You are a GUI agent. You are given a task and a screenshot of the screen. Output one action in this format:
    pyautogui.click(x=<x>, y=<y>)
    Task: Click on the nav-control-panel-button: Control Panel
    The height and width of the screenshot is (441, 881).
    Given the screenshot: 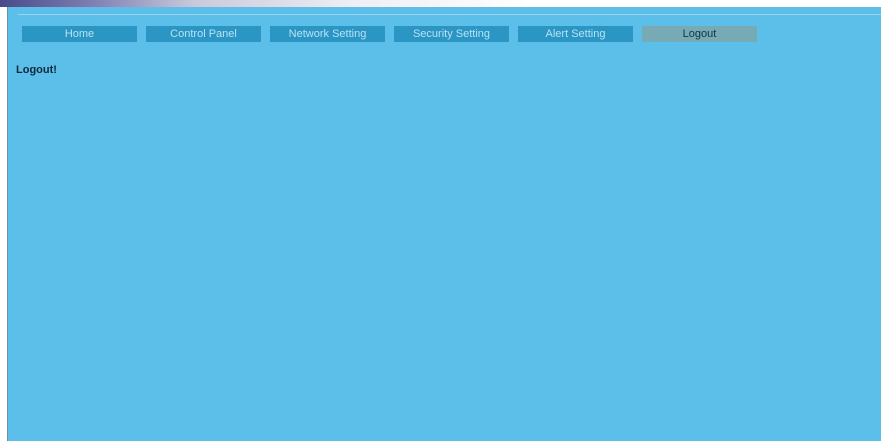 What is the action you would take?
    pyautogui.click(x=203, y=34)
    